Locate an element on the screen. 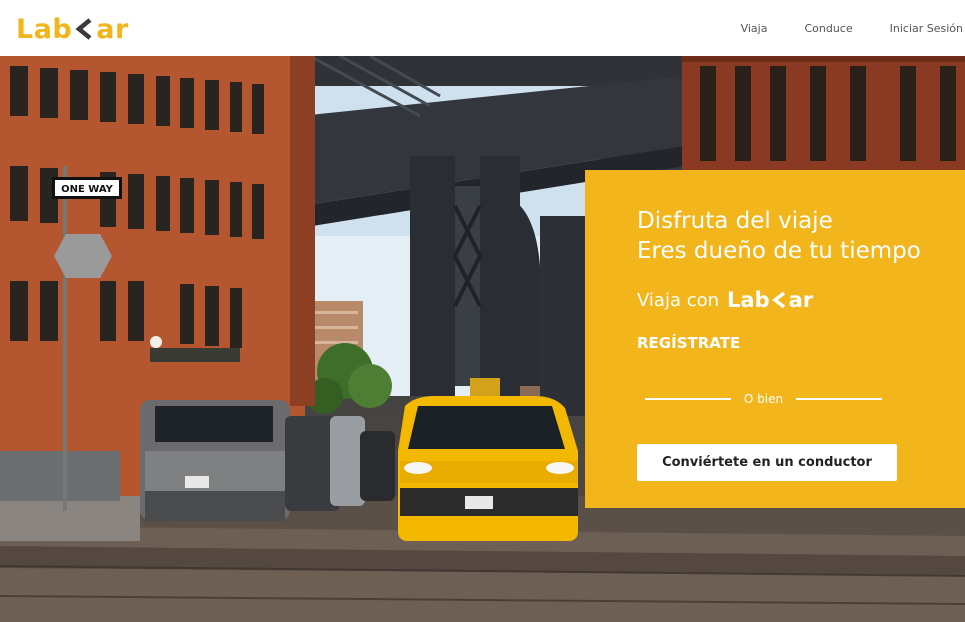 This screenshot has height=622, width=965. divider-line-right is located at coordinates (838, 399).